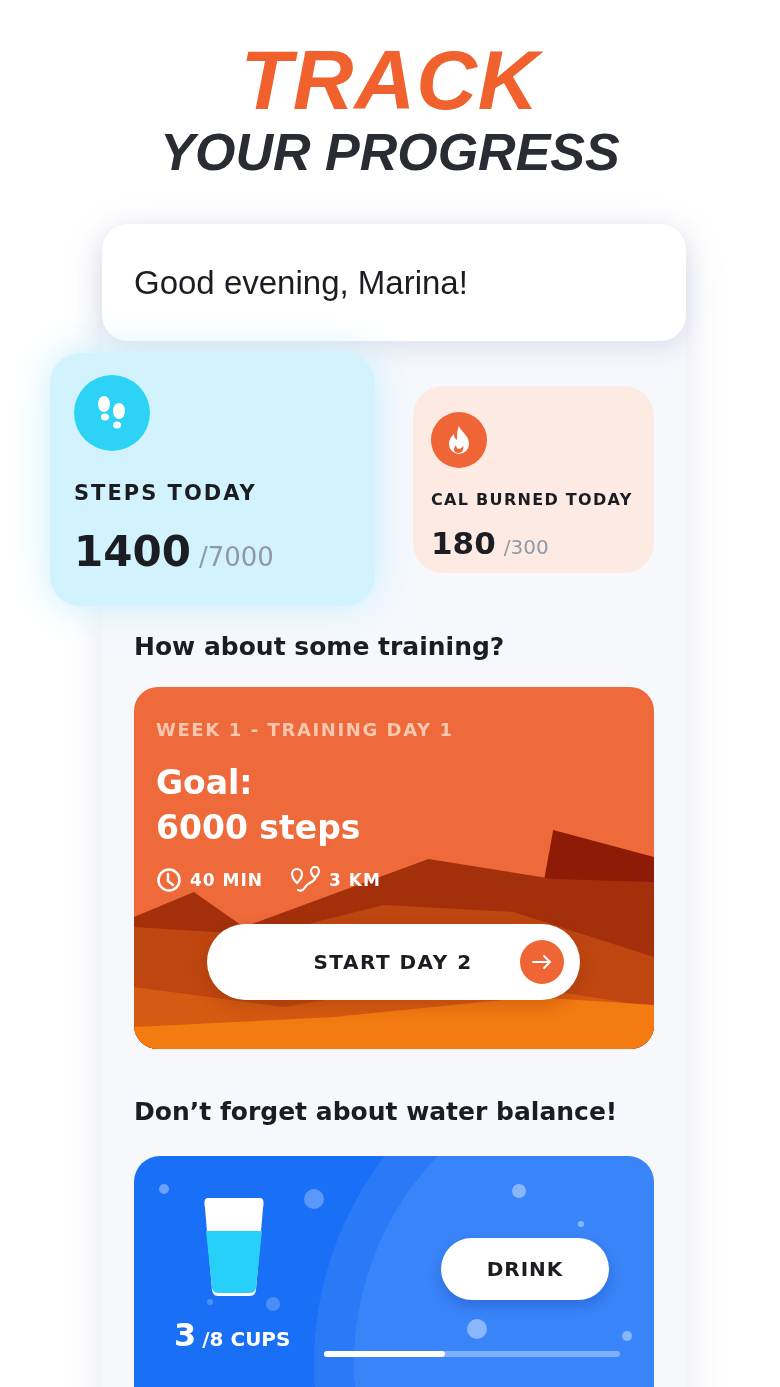 This screenshot has height=1387, width=780. I want to click on duration-text: 40 MIN, so click(227, 880).